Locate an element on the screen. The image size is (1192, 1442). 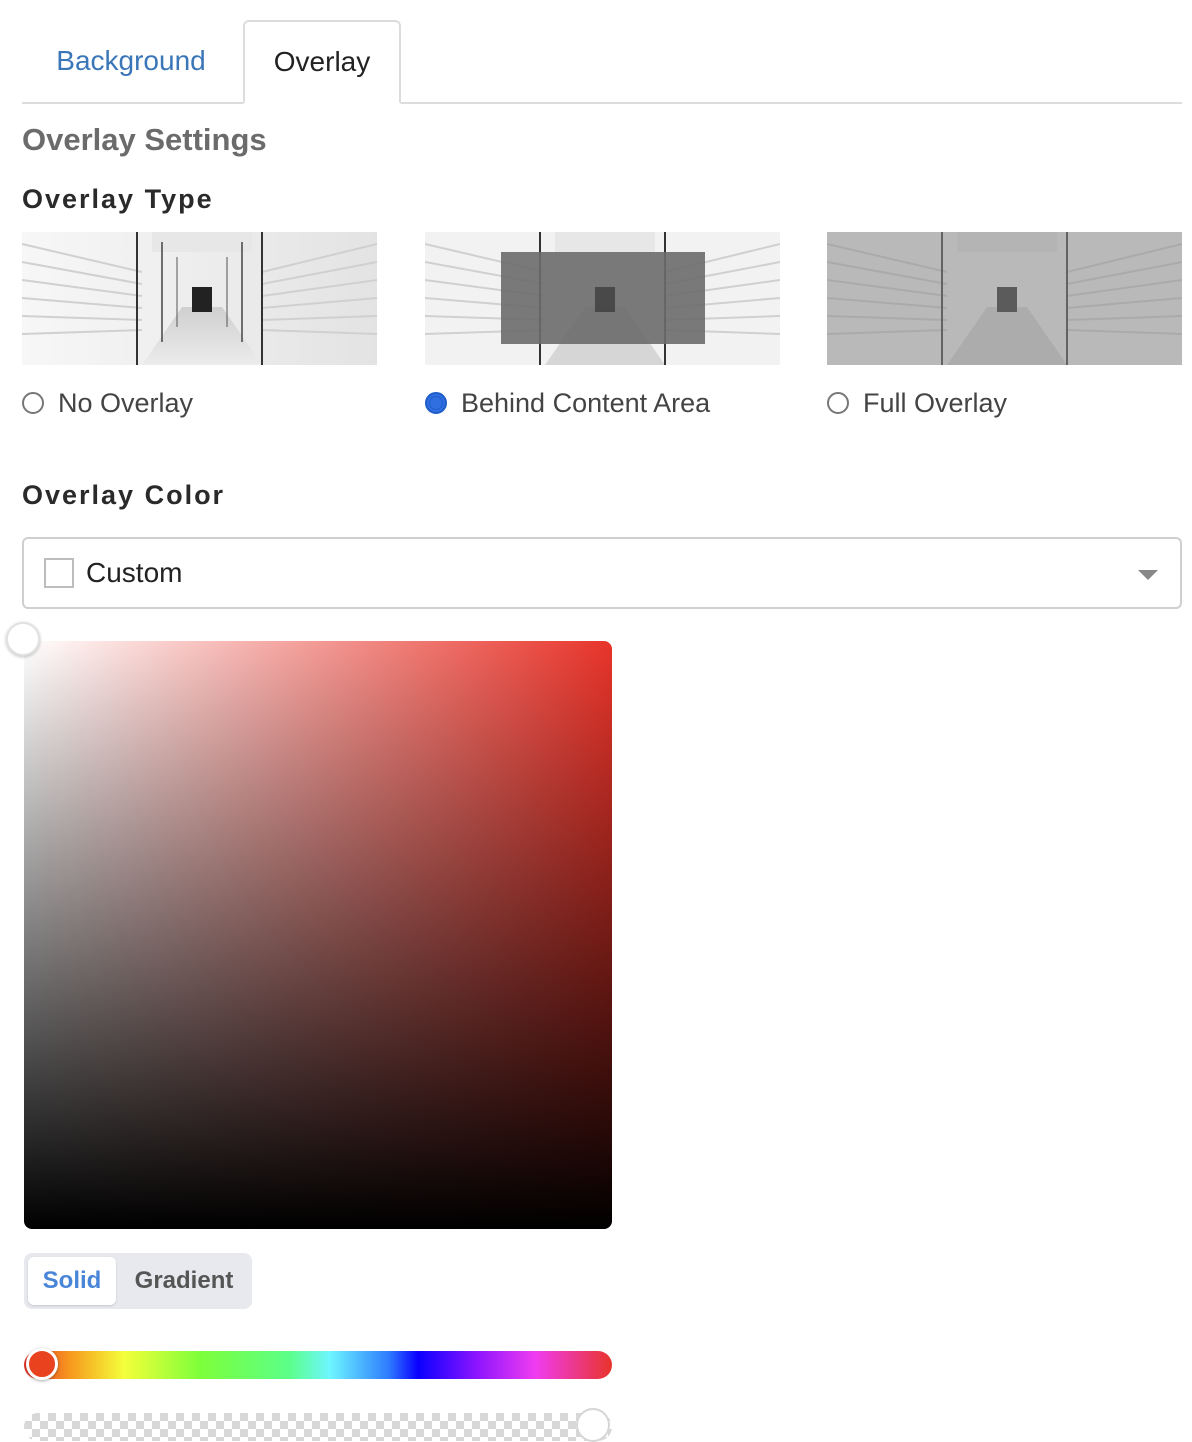
radio-label: Full Overlay is located at coordinates (935, 402).